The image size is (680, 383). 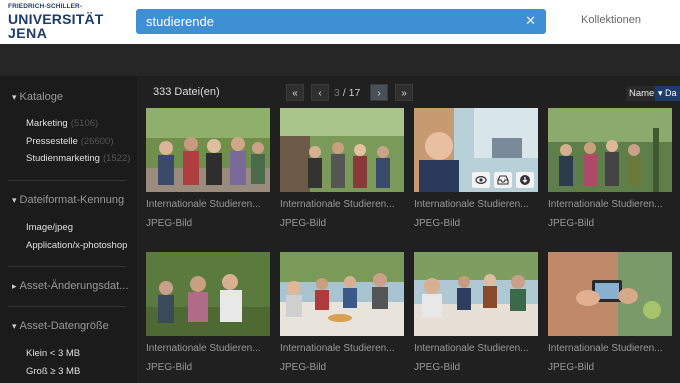 What do you see at coordinates (116, 158) in the screenshot?
I see `filter-item-count: (1522)` at bounding box center [116, 158].